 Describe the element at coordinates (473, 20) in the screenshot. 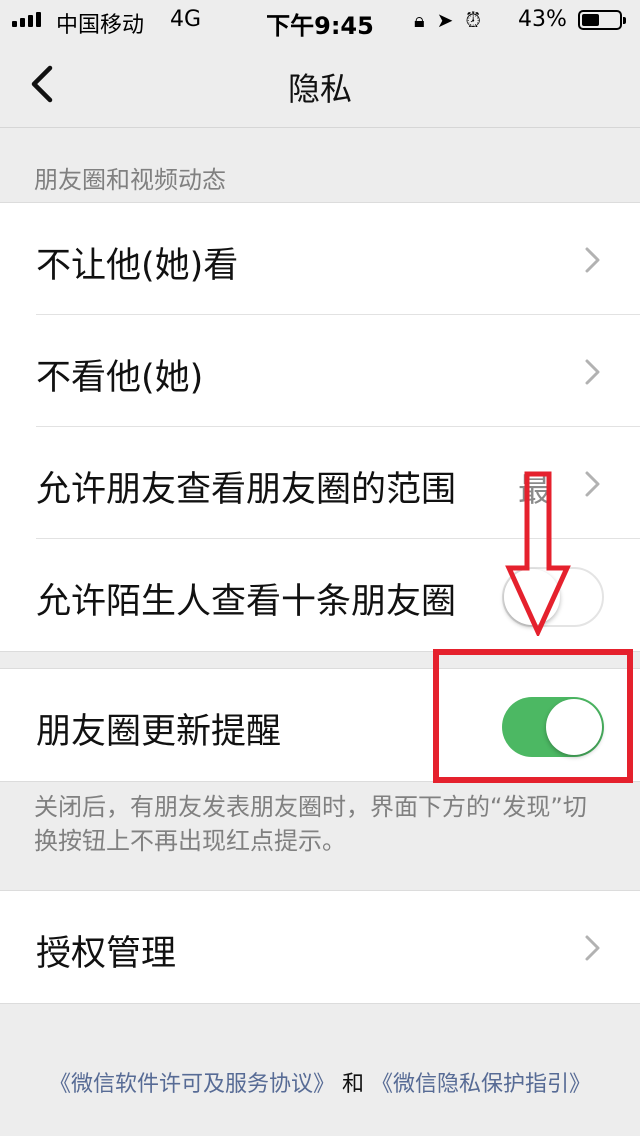

I see `alarm-icon: ⏰︎` at that location.